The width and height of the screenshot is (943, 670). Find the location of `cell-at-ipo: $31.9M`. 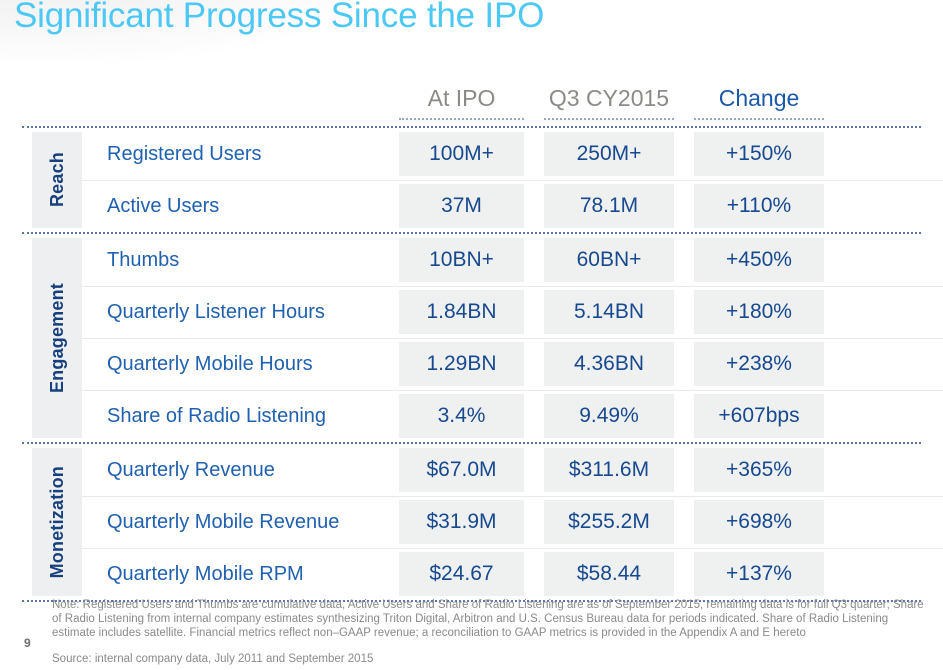

cell-at-ipo: $31.9M is located at coordinates (461, 522).